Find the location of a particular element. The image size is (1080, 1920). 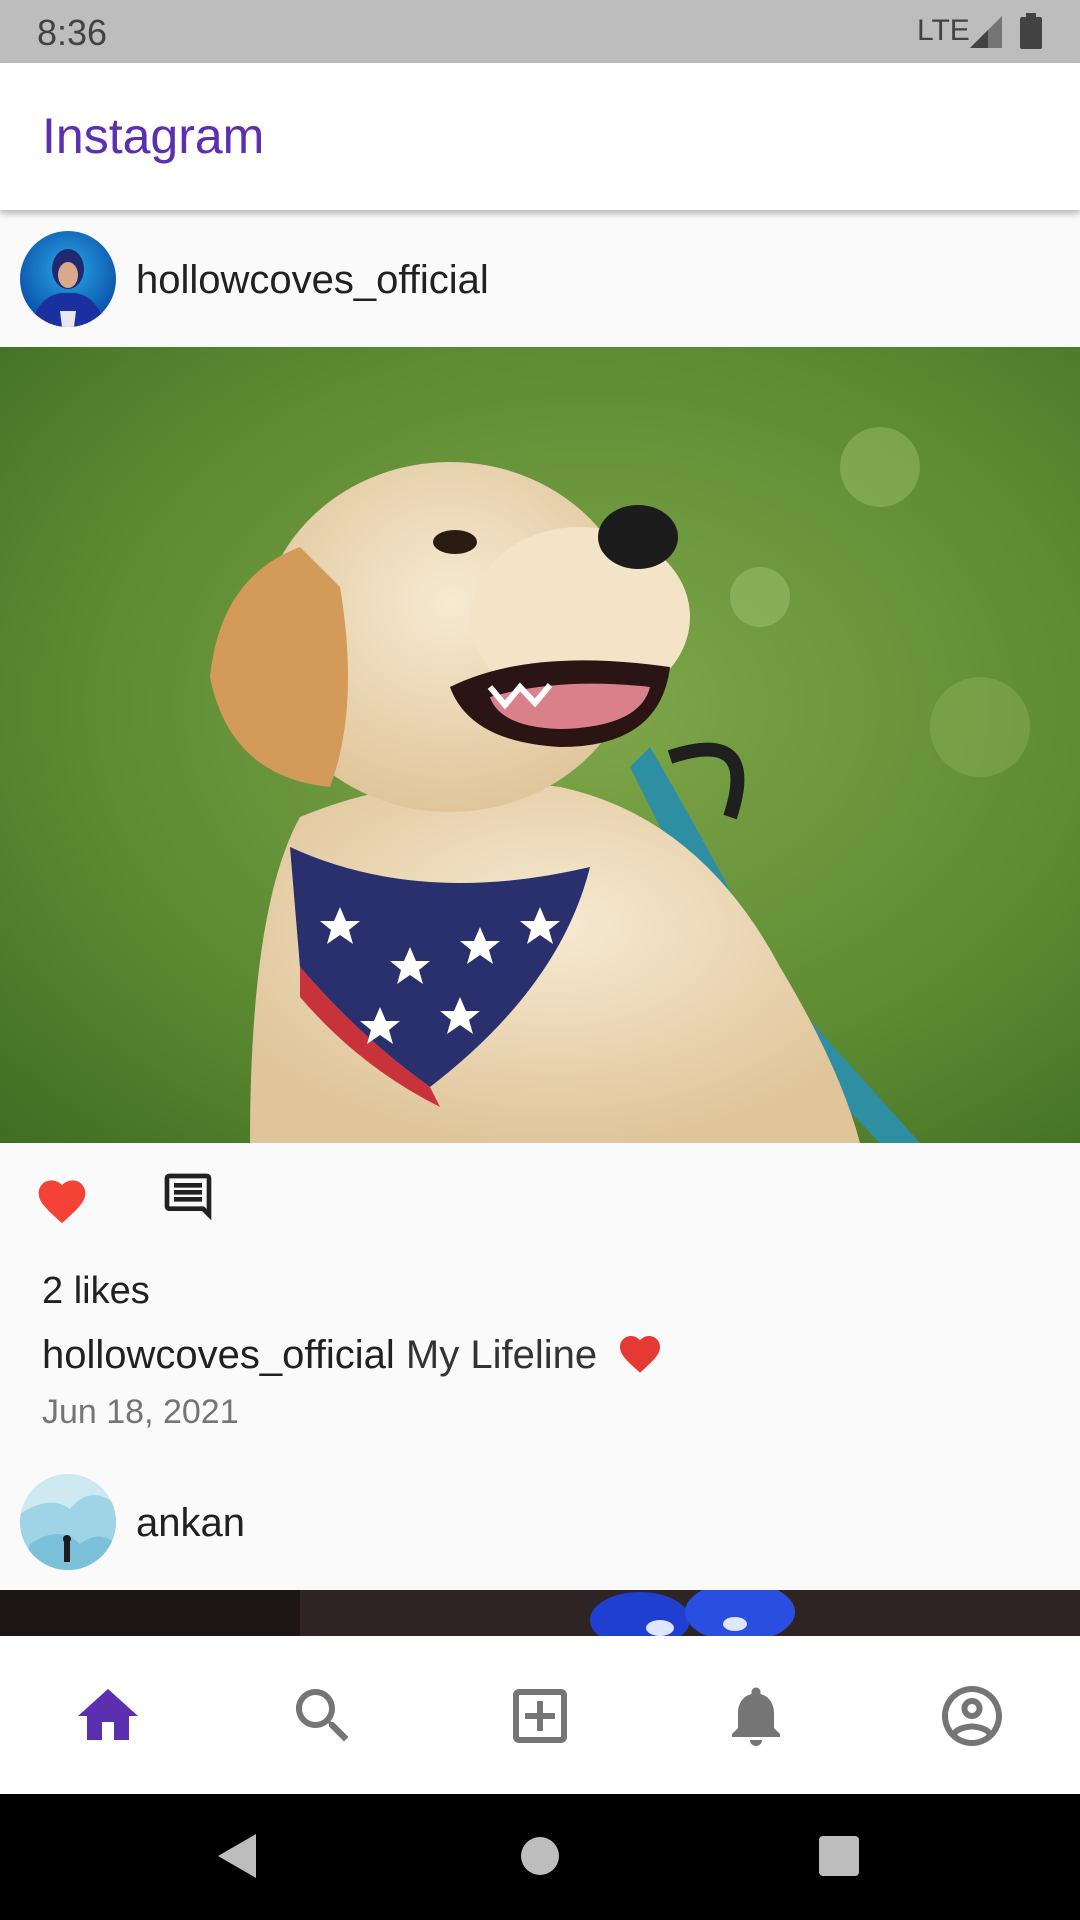

post-caption: hollowcoves_official My Lifeline is located at coordinates (353, 1354).